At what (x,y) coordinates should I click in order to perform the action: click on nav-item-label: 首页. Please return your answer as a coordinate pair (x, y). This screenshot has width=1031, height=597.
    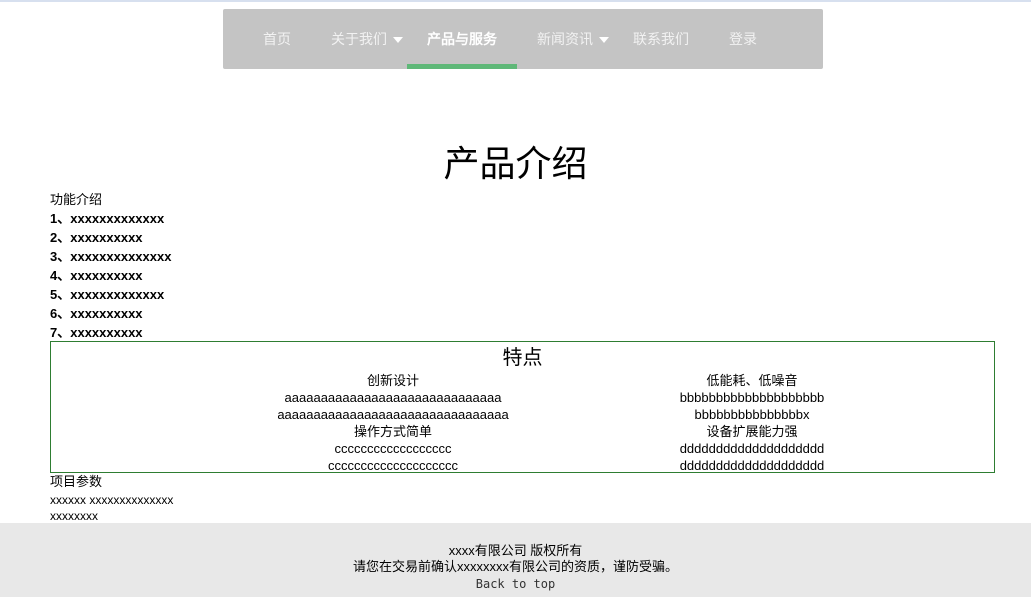
    Looking at the image, I should click on (277, 39).